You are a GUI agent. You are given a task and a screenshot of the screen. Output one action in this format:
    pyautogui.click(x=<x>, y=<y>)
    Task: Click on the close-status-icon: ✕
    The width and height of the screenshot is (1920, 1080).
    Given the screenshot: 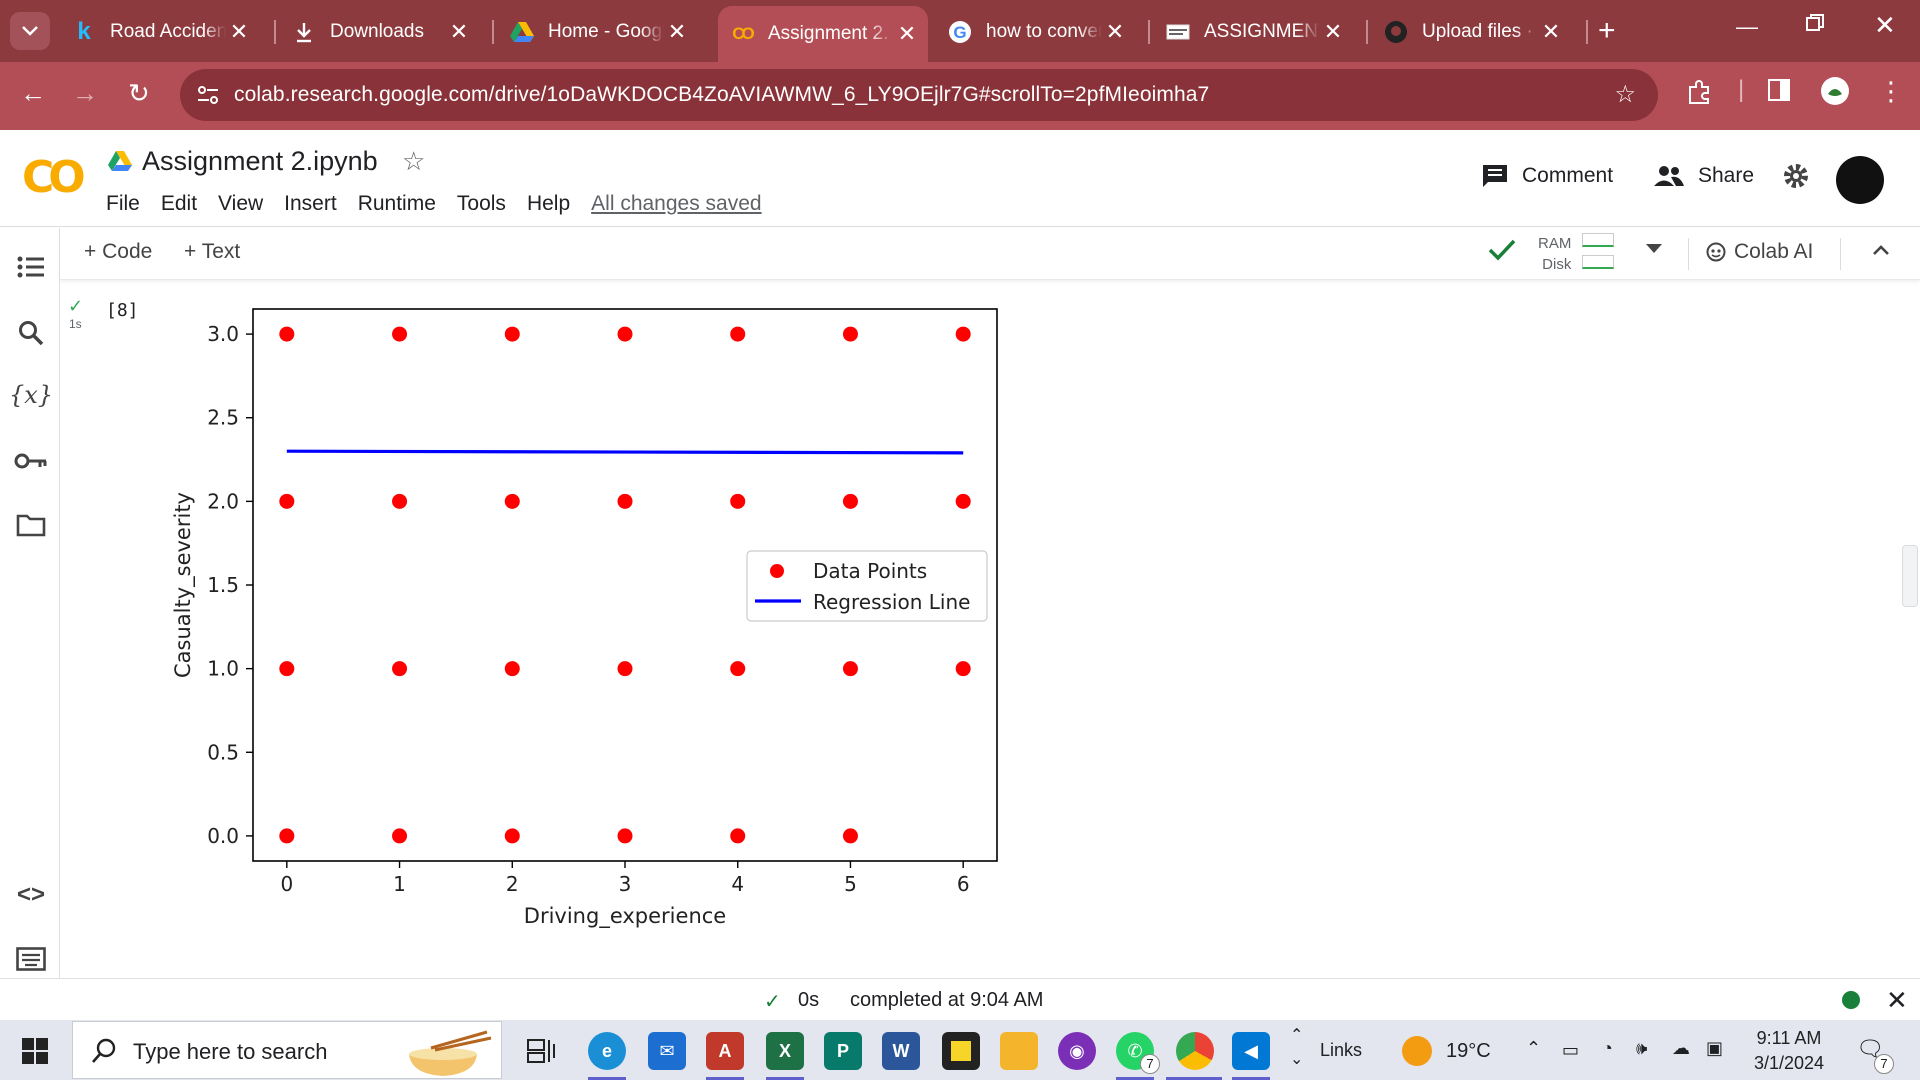 What is the action you would take?
    pyautogui.click(x=1897, y=1000)
    